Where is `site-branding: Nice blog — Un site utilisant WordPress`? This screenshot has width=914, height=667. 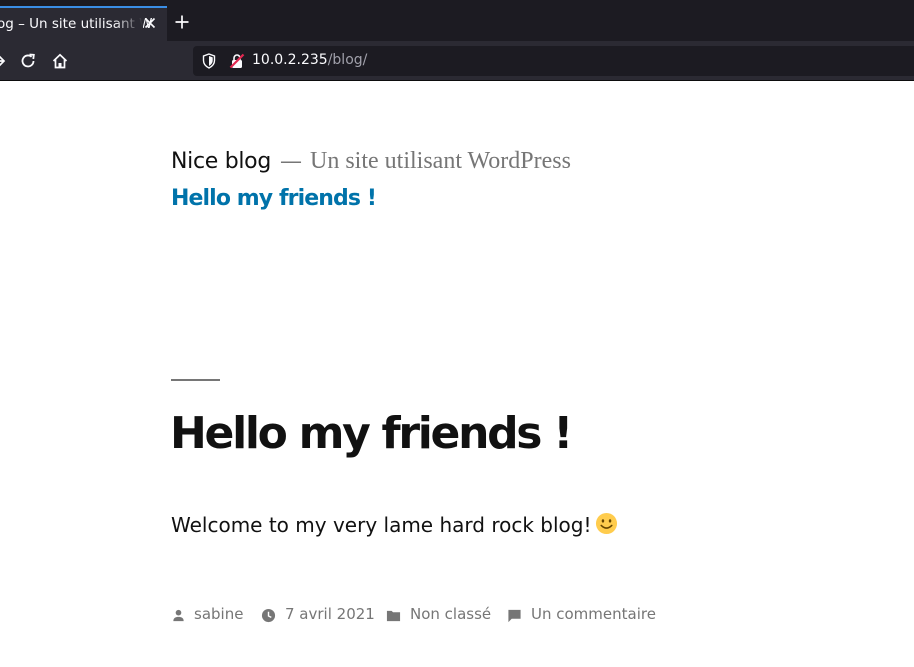
site-branding: Nice blog — Un site utilisant WordPress is located at coordinates (371, 161).